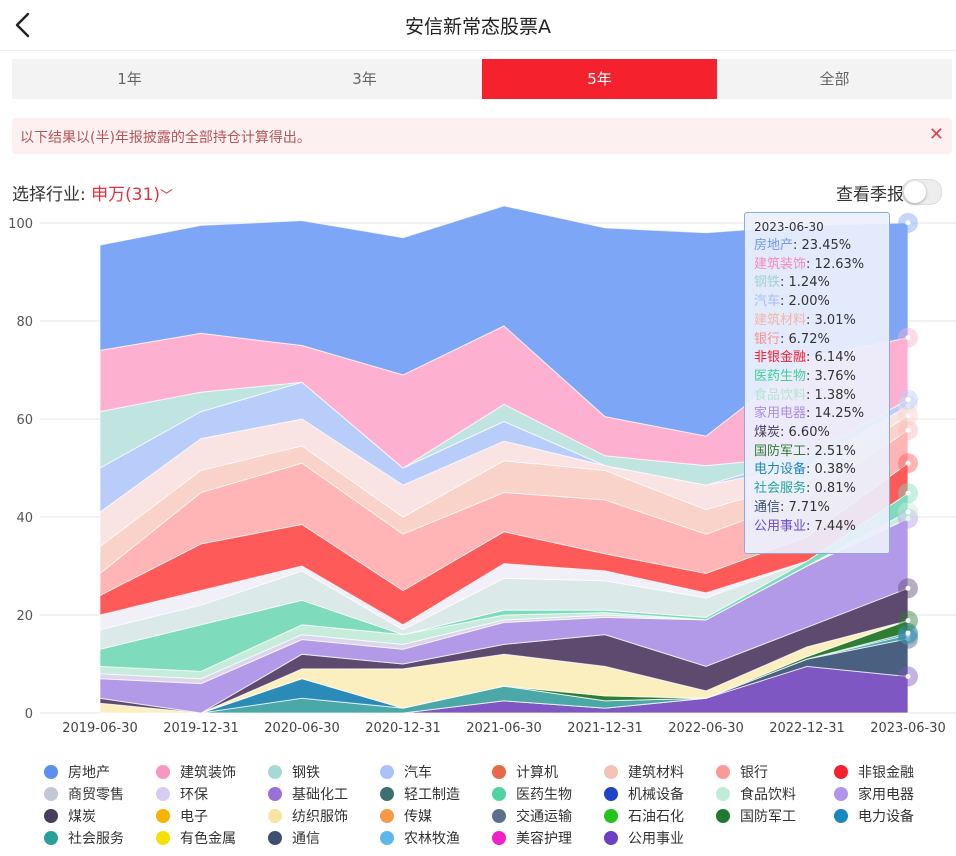  What do you see at coordinates (780, 320) in the screenshot?
I see `tooltip-row-label: 建筑材料` at bounding box center [780, 320].